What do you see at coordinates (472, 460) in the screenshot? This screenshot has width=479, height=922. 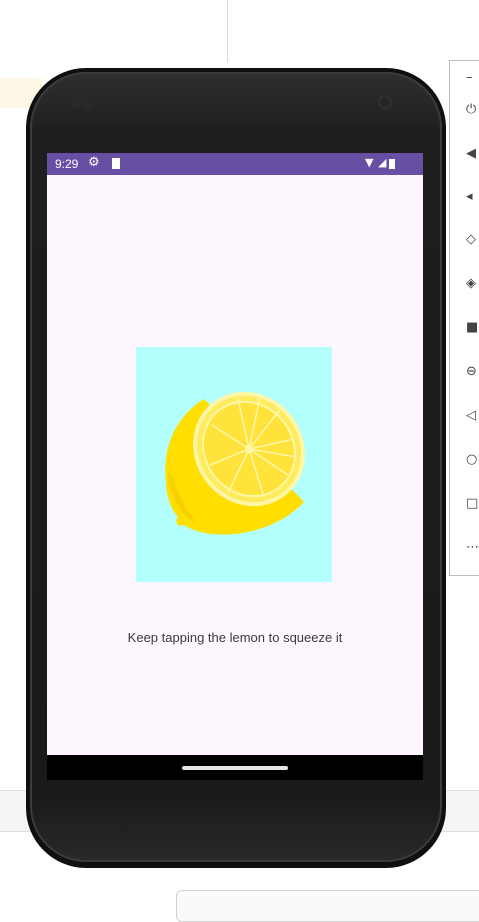 I see `home-icon: ○` at bounding box center [472, 460].